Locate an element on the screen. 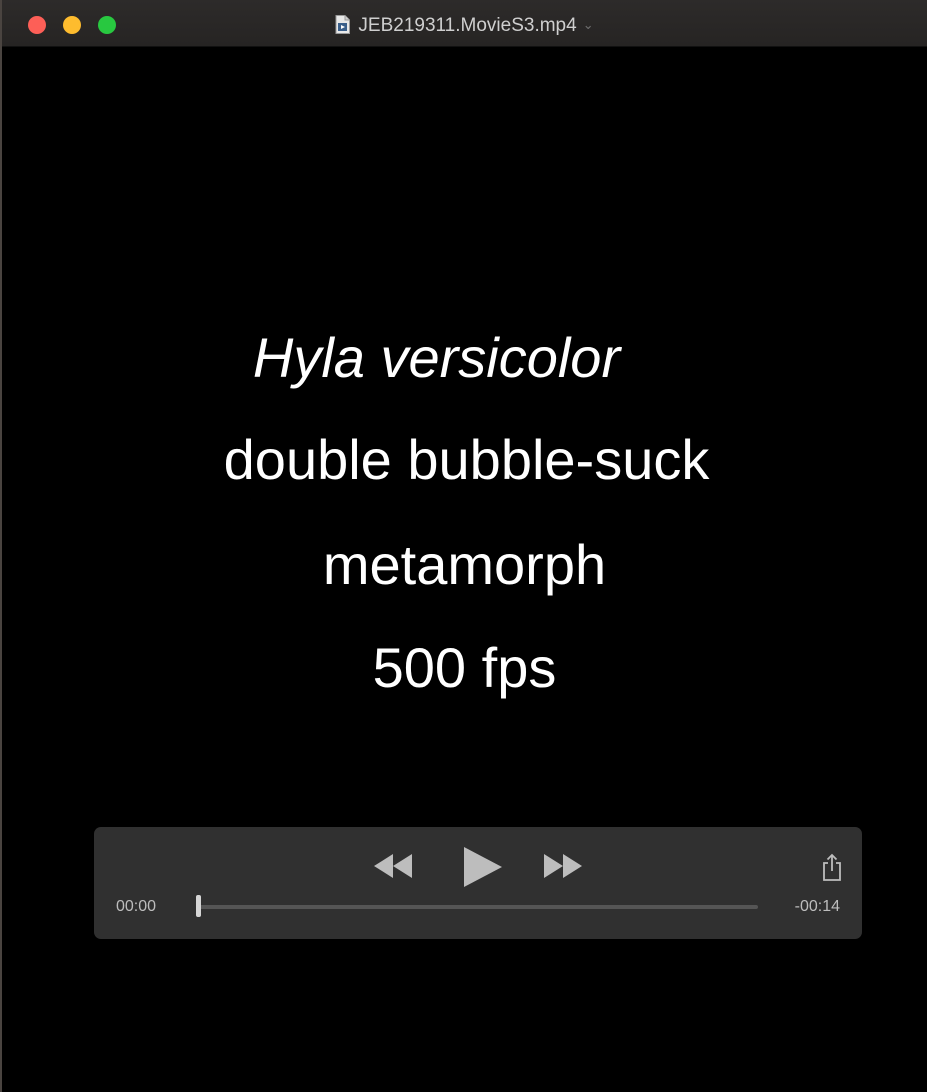 The image size is (927, 1092). playhead-handle is located at coordinates (198, 906).